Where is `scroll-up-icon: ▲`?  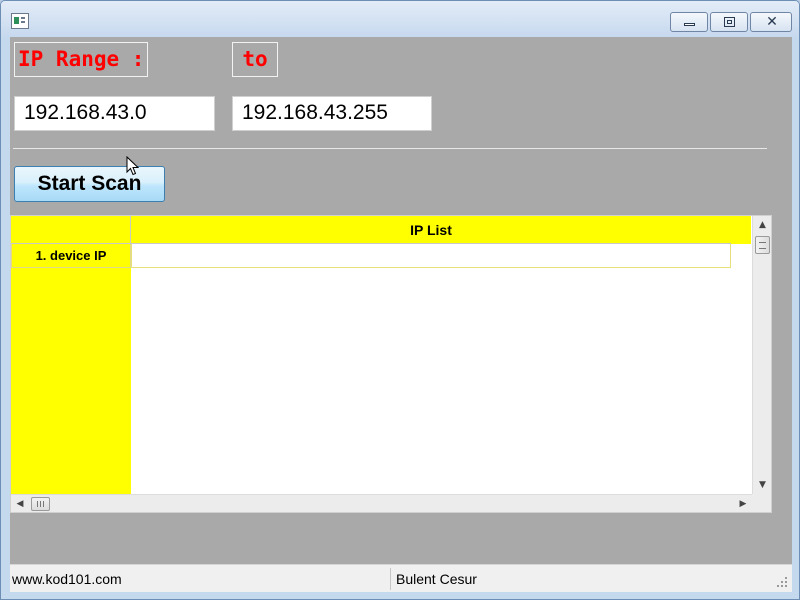 scroll-up-icon: ▲ is located at coordinates (762, 225).